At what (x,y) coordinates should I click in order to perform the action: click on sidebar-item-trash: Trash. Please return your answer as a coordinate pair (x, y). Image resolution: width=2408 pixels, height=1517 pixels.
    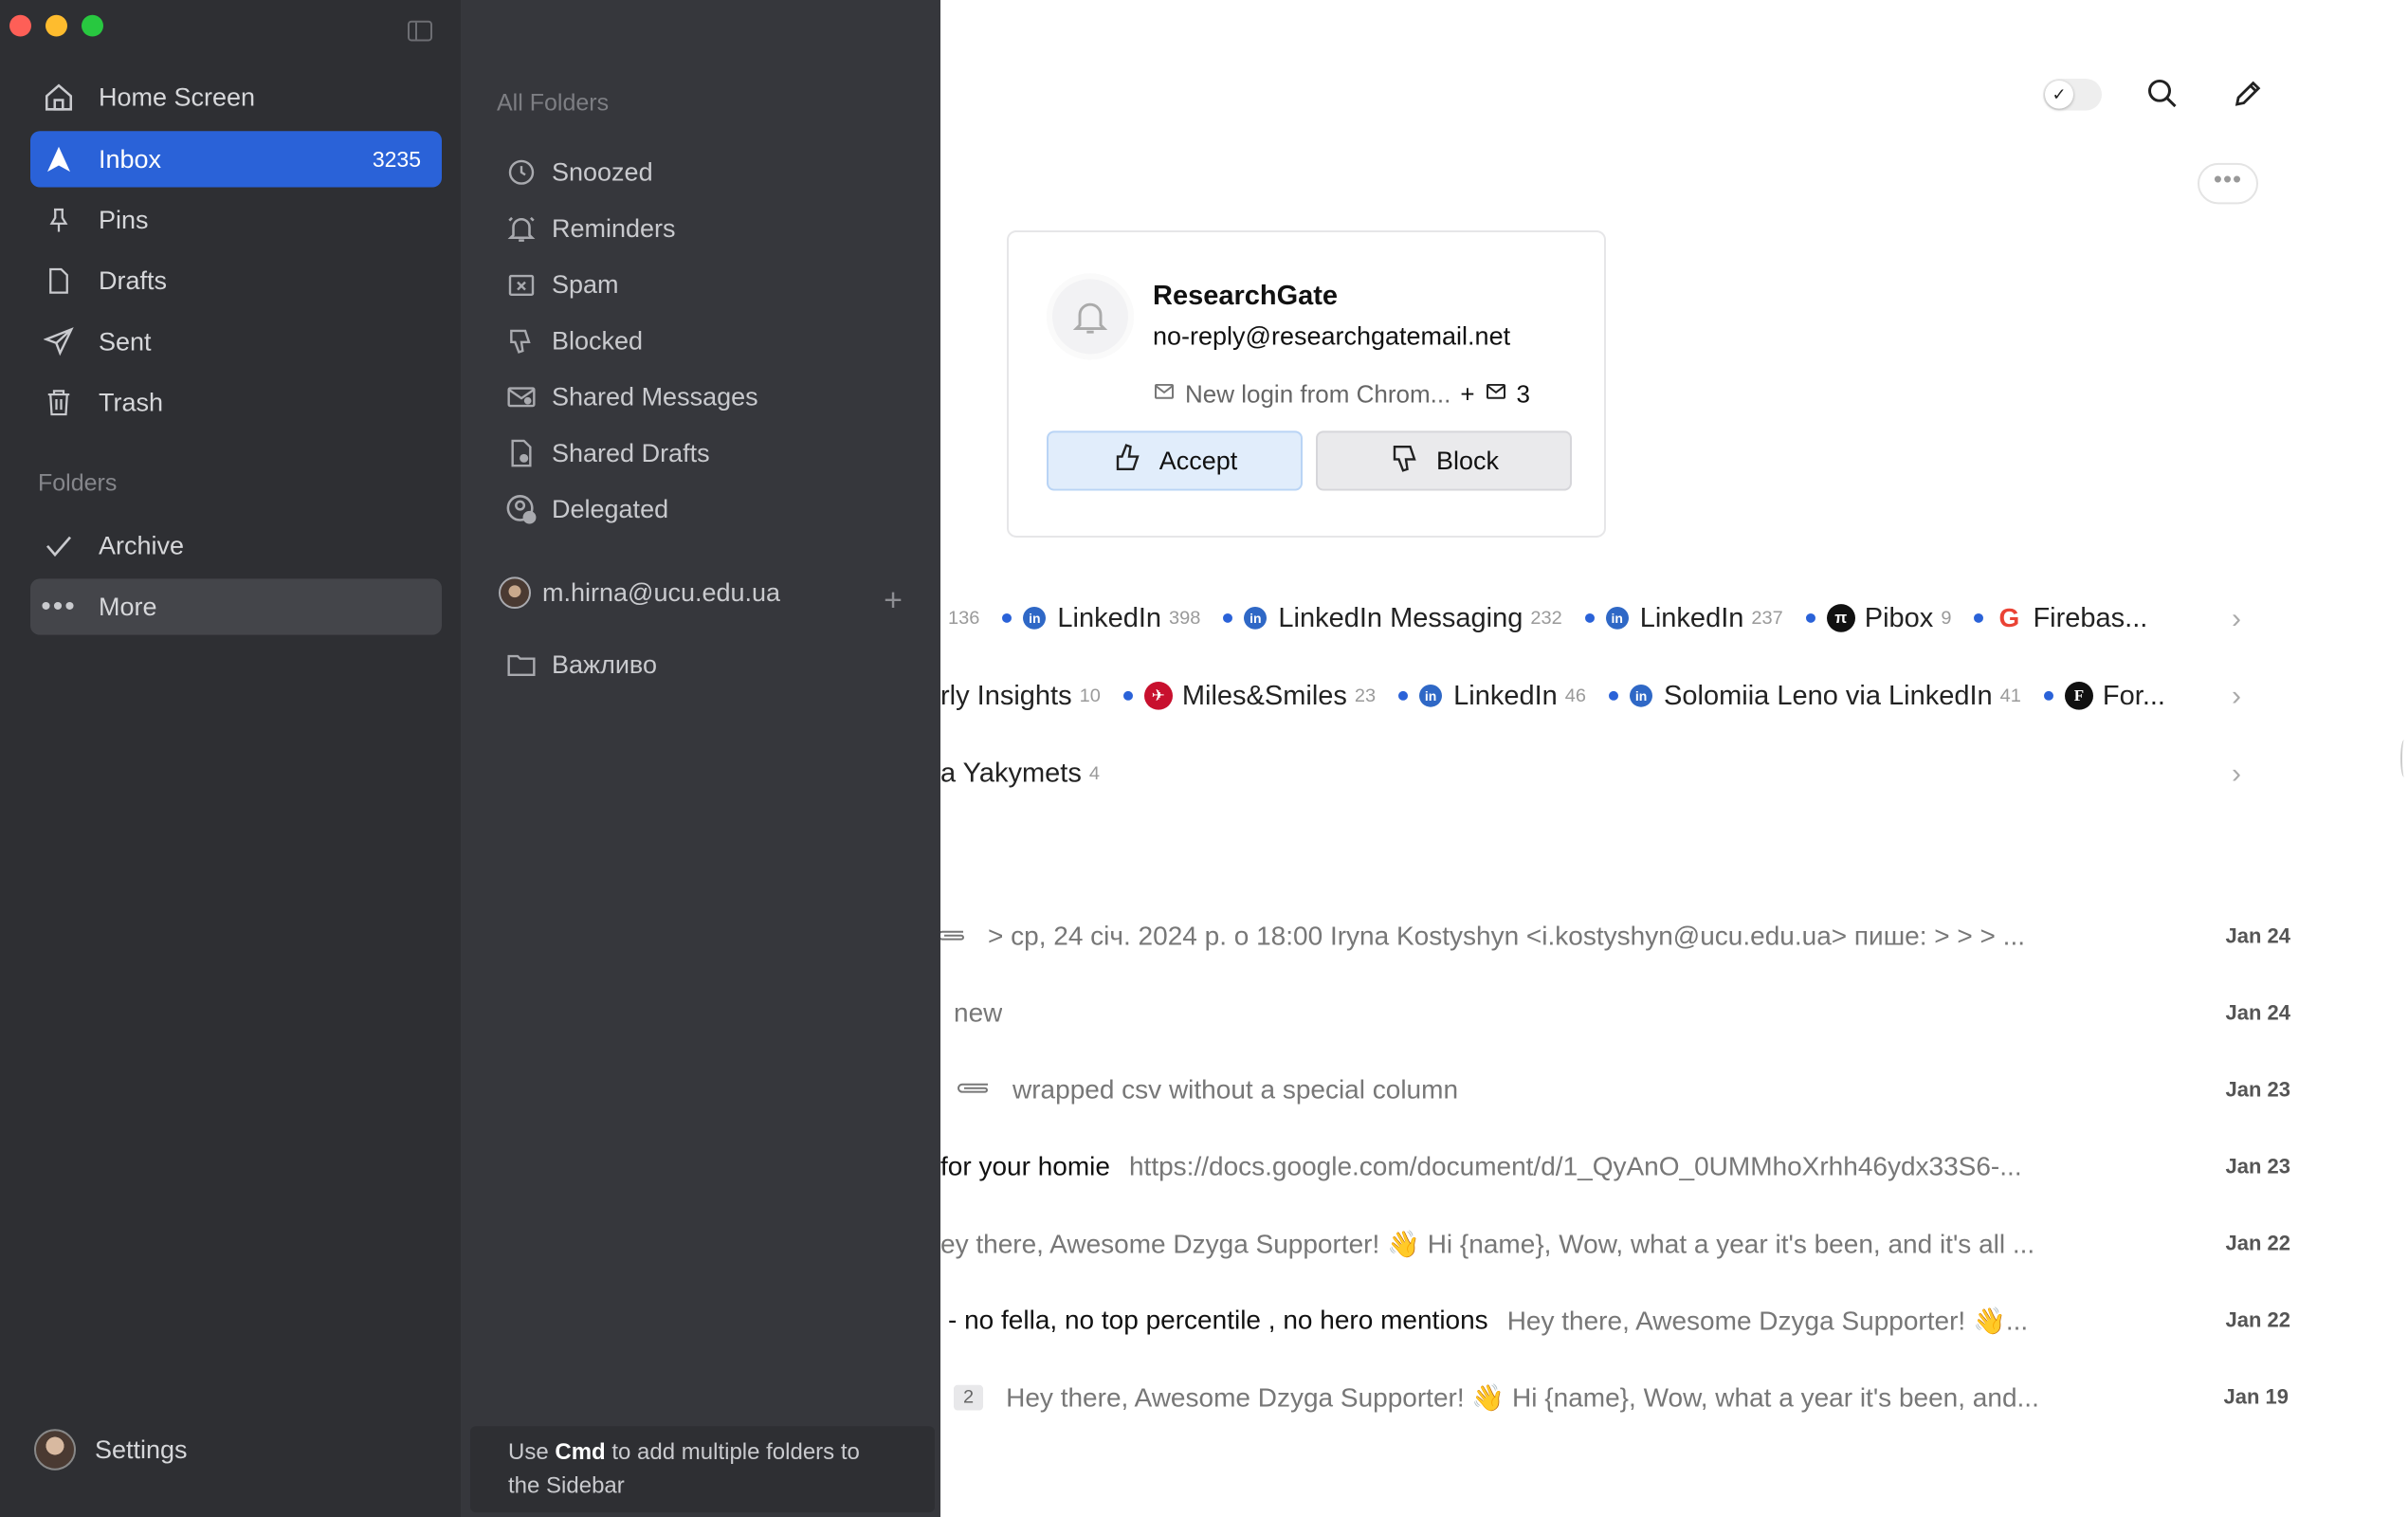
    Looking at the image, I should click on (236, 402).